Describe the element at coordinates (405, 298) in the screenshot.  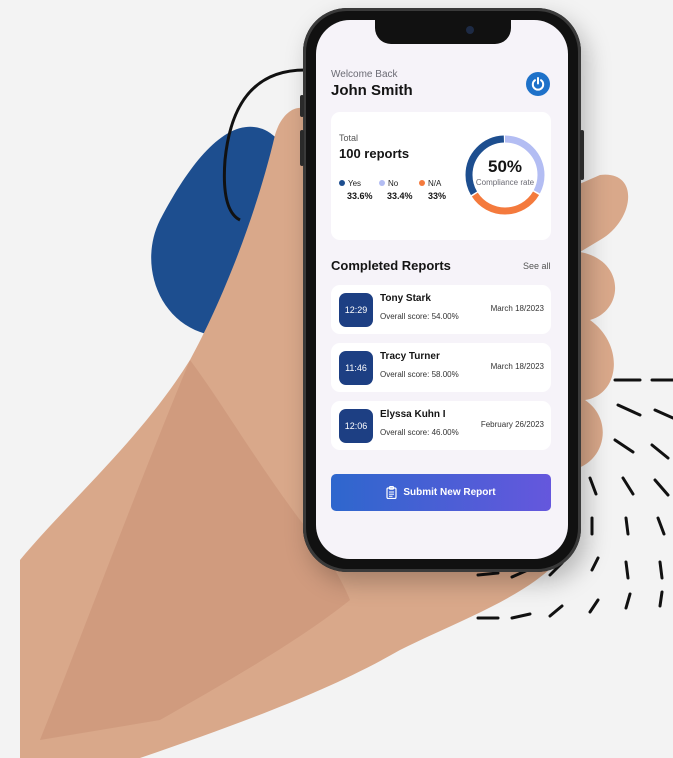
I see `report-name: Tony Stark` at that location.